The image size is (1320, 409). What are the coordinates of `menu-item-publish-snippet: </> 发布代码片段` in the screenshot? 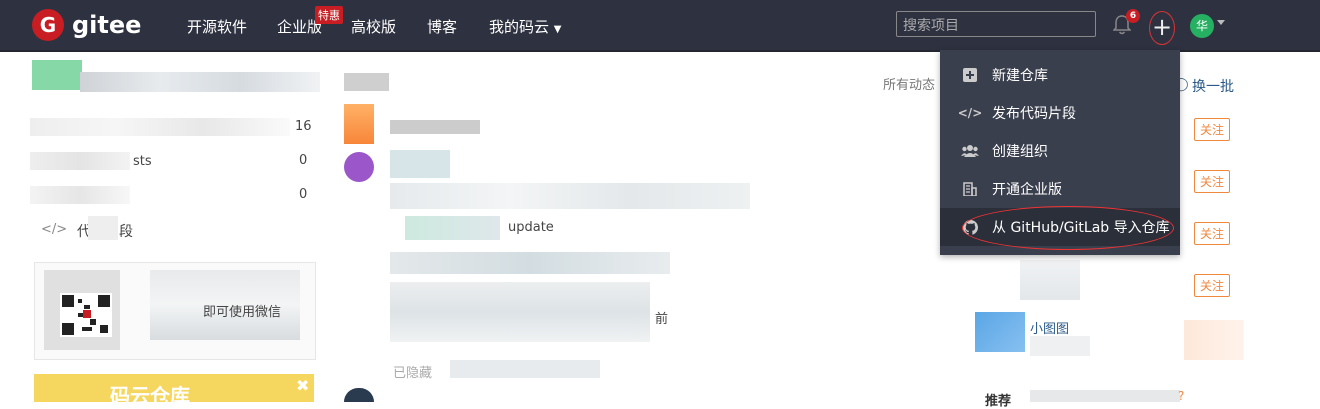 It's located at (1060, 113).